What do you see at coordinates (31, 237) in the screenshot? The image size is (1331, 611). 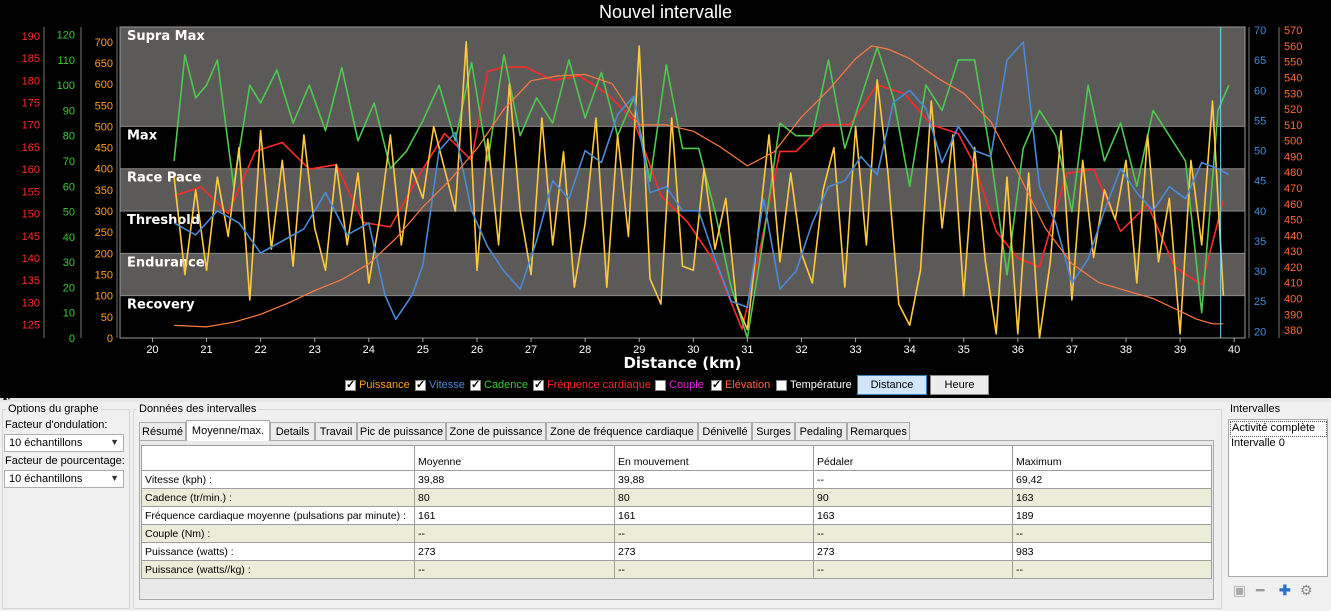 I see `axis-tick-label: 145` at bounding box center [31, 237].